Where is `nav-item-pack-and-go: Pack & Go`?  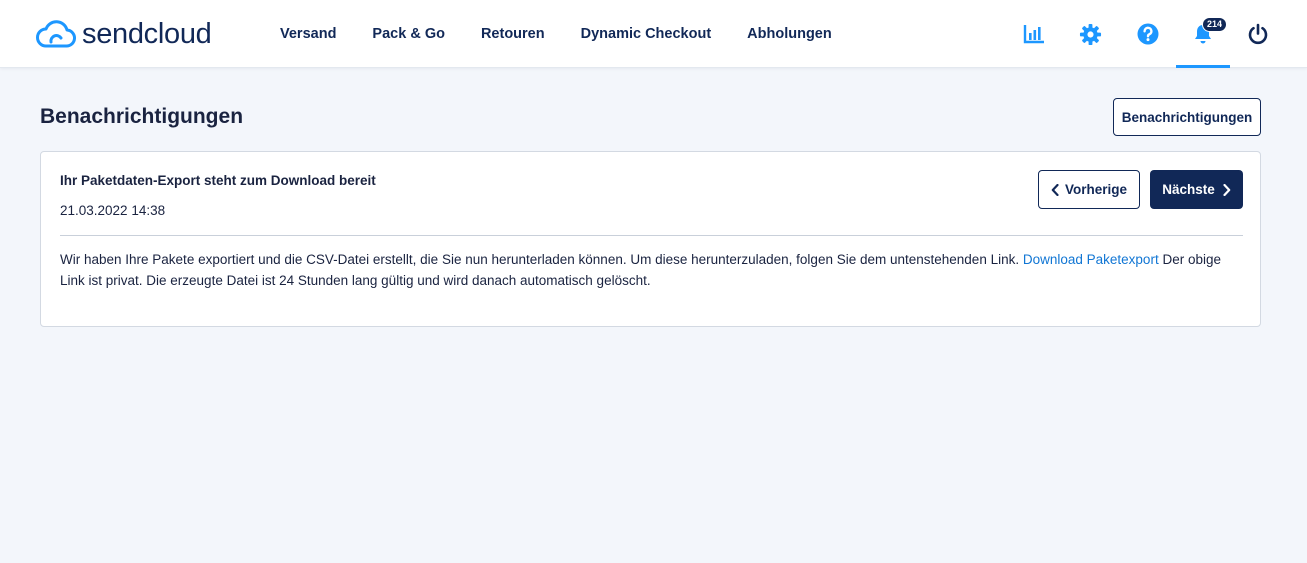 nav-item-pack-and-go: Pack & Go is located at coordinates (408, 34).